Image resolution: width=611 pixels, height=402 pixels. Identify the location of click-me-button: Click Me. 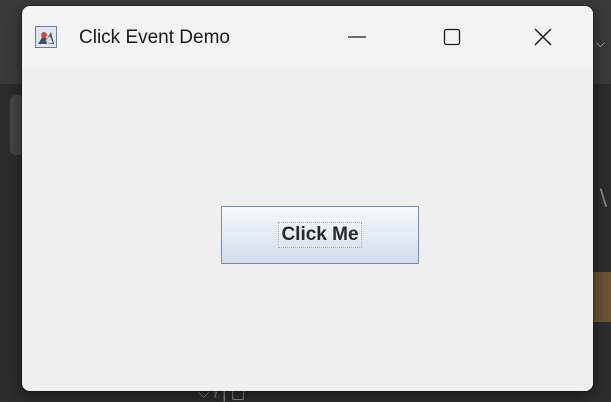
(320, 235).